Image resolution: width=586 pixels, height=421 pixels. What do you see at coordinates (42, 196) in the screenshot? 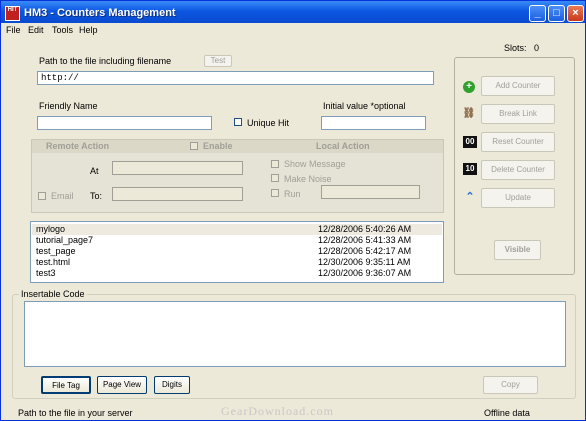
I see `email-checkbox` at bounding box center [42, 196].